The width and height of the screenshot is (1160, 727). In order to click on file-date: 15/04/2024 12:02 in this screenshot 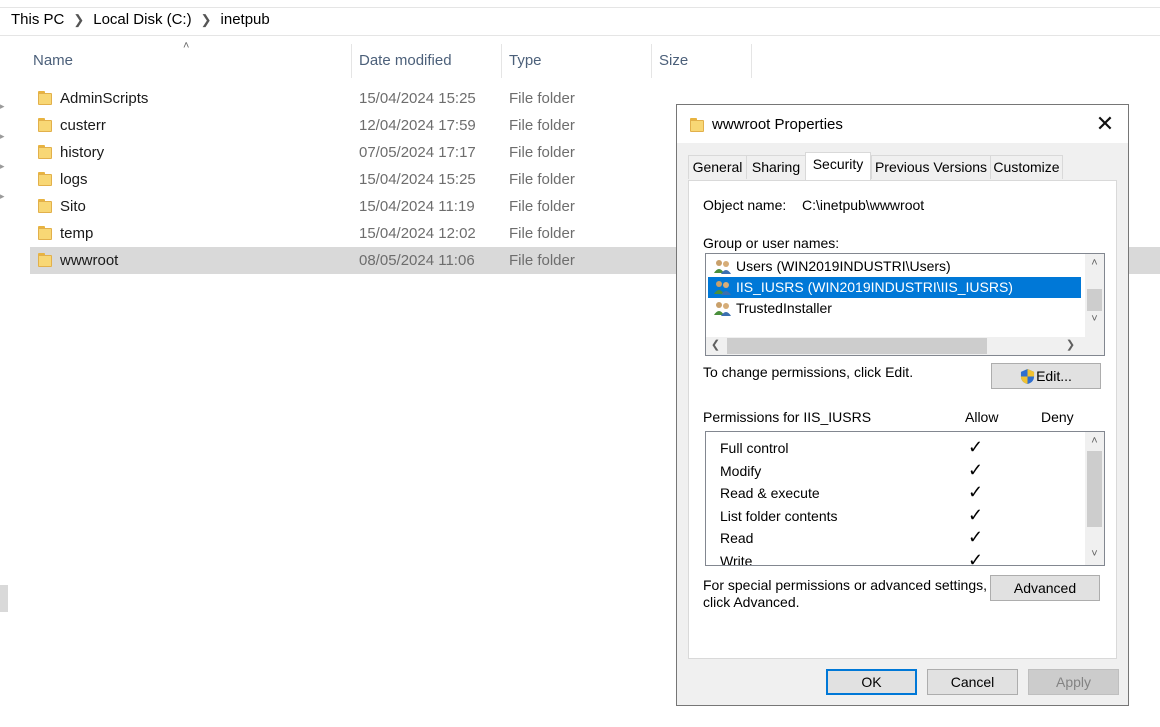, I will do `click(417, 233)`.